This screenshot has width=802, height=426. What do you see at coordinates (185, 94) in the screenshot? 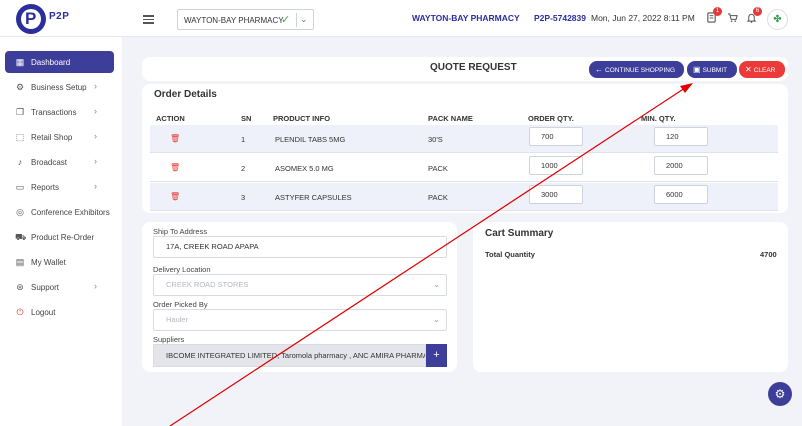
I see `order-details-title: Order Details` at bounding box center [185, 94].